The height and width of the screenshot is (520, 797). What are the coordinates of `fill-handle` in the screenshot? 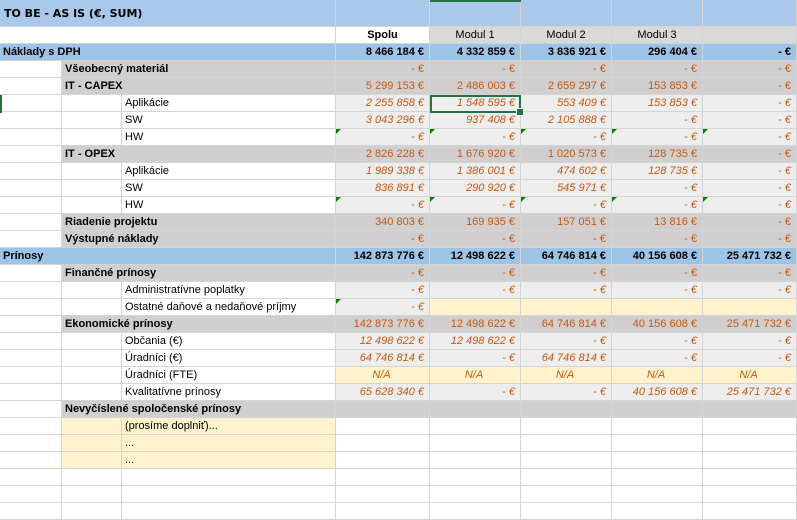 It's located at (520, 112).